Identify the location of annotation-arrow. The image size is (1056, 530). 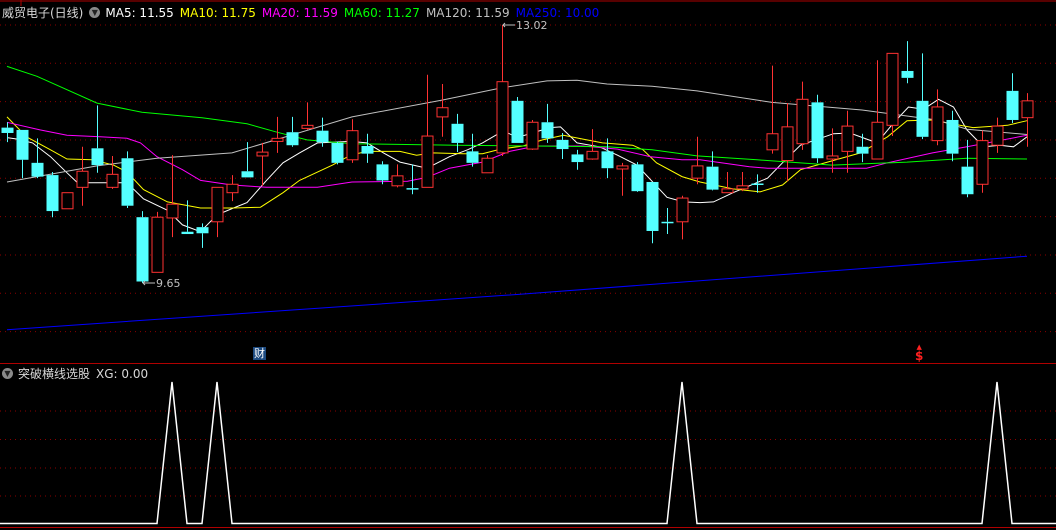
(148, 283).